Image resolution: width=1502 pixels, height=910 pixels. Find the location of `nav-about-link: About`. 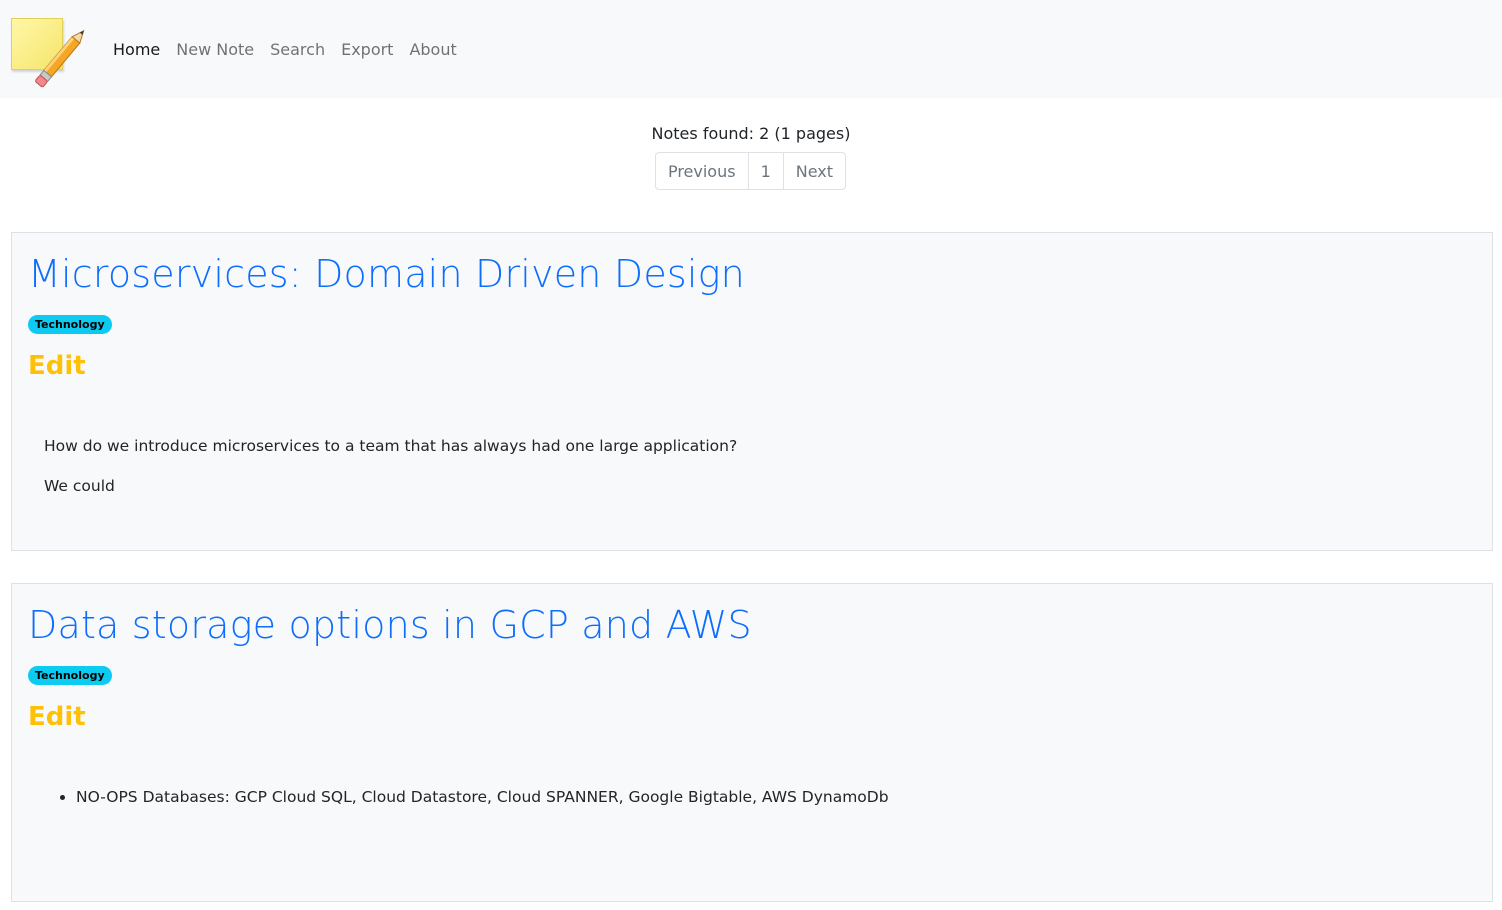

nav-about-link: About is located at coordinates (432, 49).